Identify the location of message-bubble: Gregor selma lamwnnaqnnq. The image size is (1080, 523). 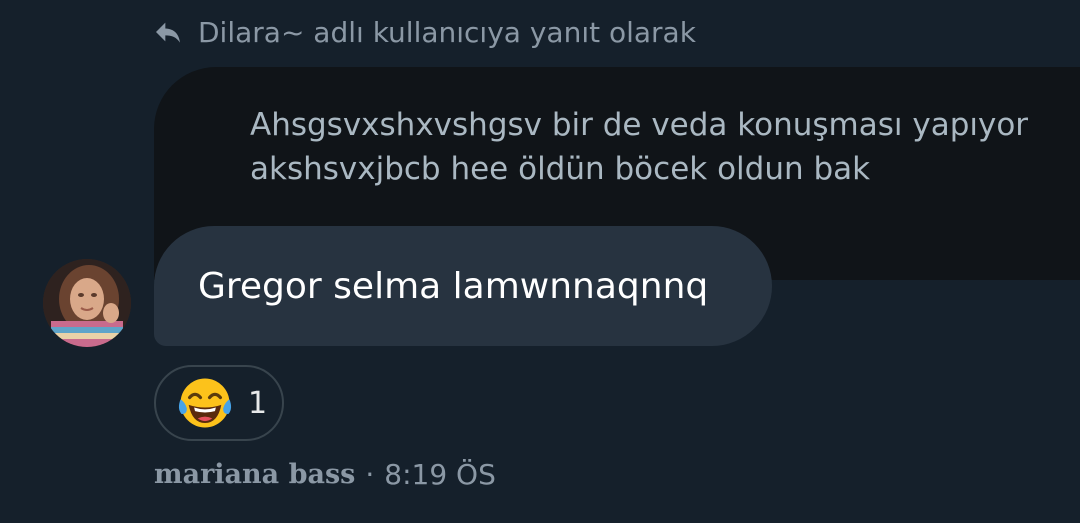
(463, 286).